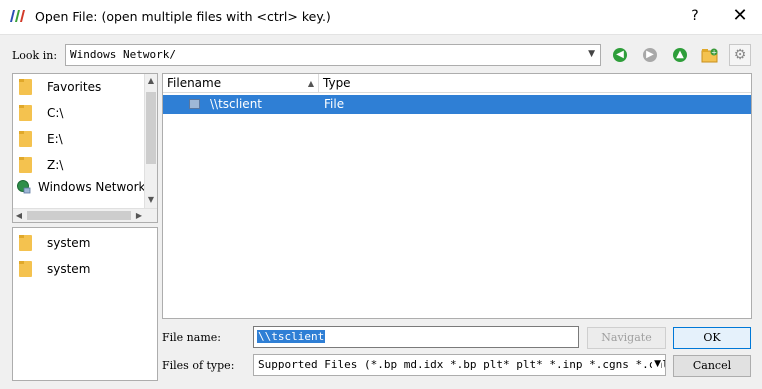  Describe the element at coordinates (241, 83) in the screenshot. I see `column-header-filename: Filename ▲` at that location.